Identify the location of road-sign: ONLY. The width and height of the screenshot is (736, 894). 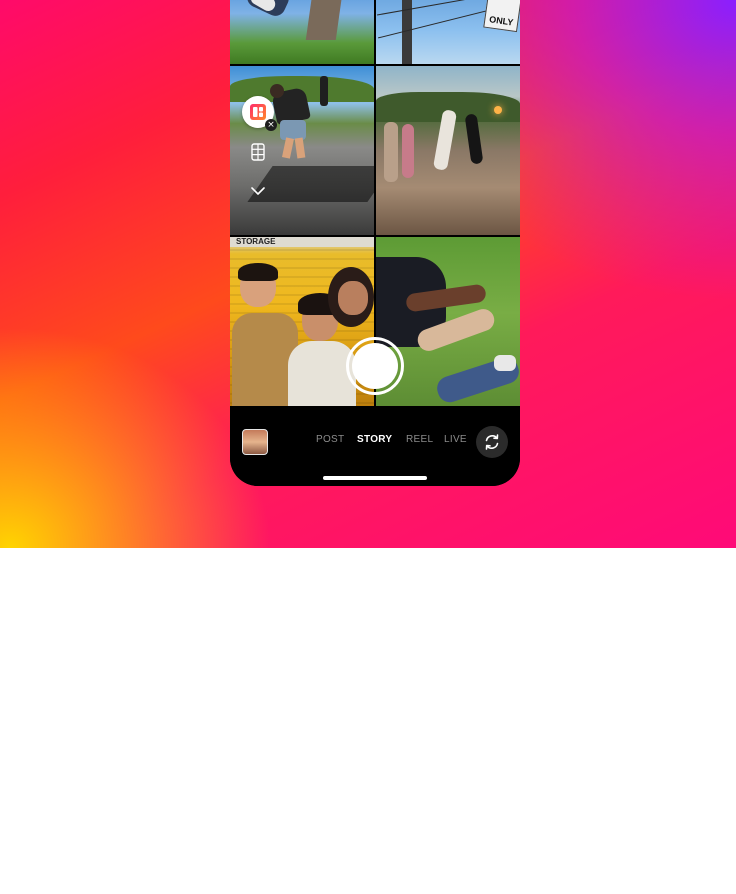
(501, 16).